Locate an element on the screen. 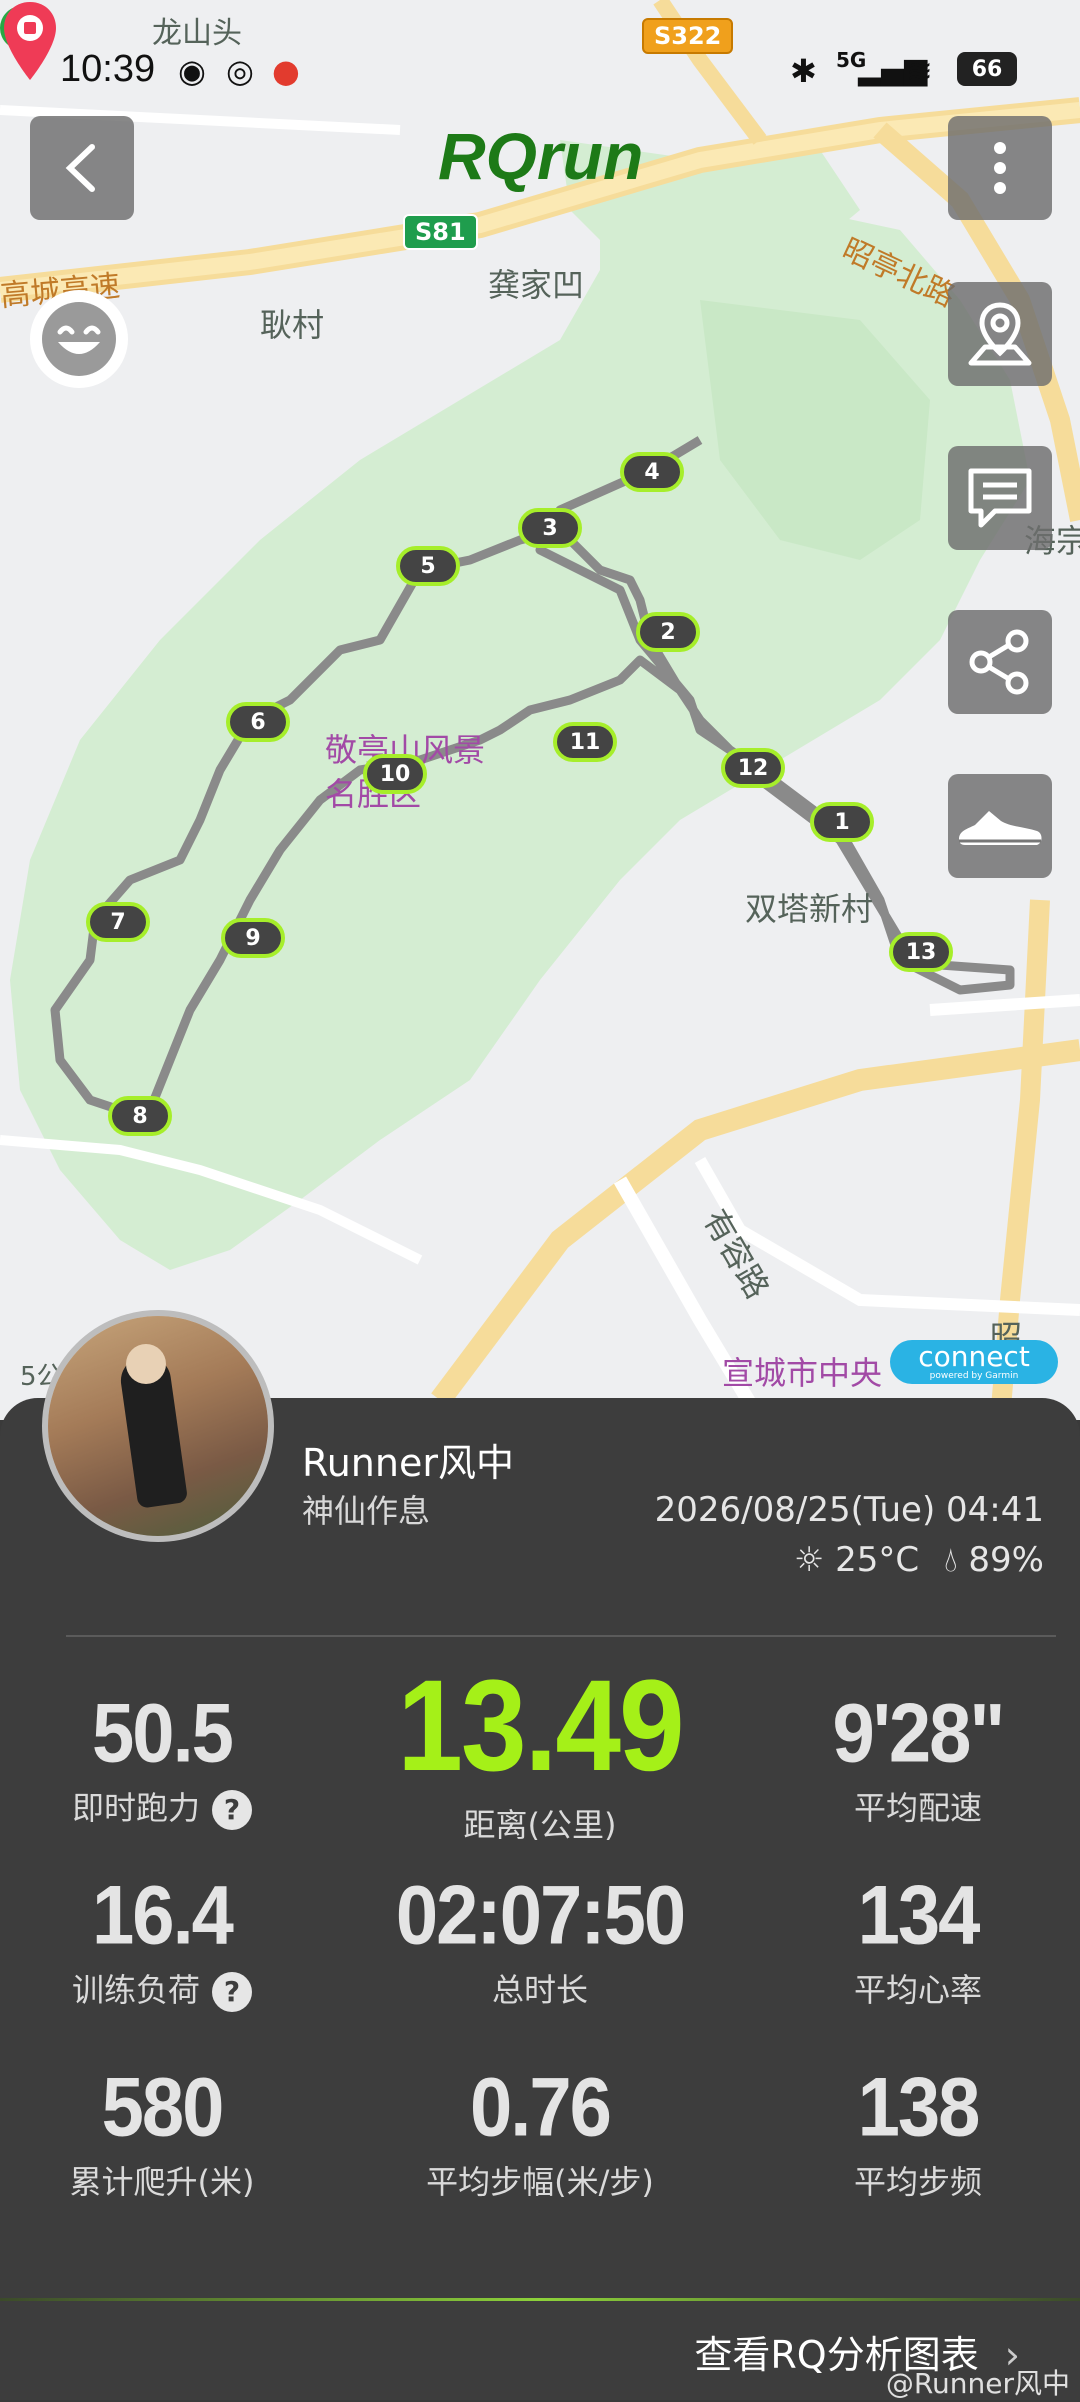 The width and height of the screenshot is (1080, 2402). map-label-xuancheng: 宣城市中央 is located at coordinates (802, 1373).